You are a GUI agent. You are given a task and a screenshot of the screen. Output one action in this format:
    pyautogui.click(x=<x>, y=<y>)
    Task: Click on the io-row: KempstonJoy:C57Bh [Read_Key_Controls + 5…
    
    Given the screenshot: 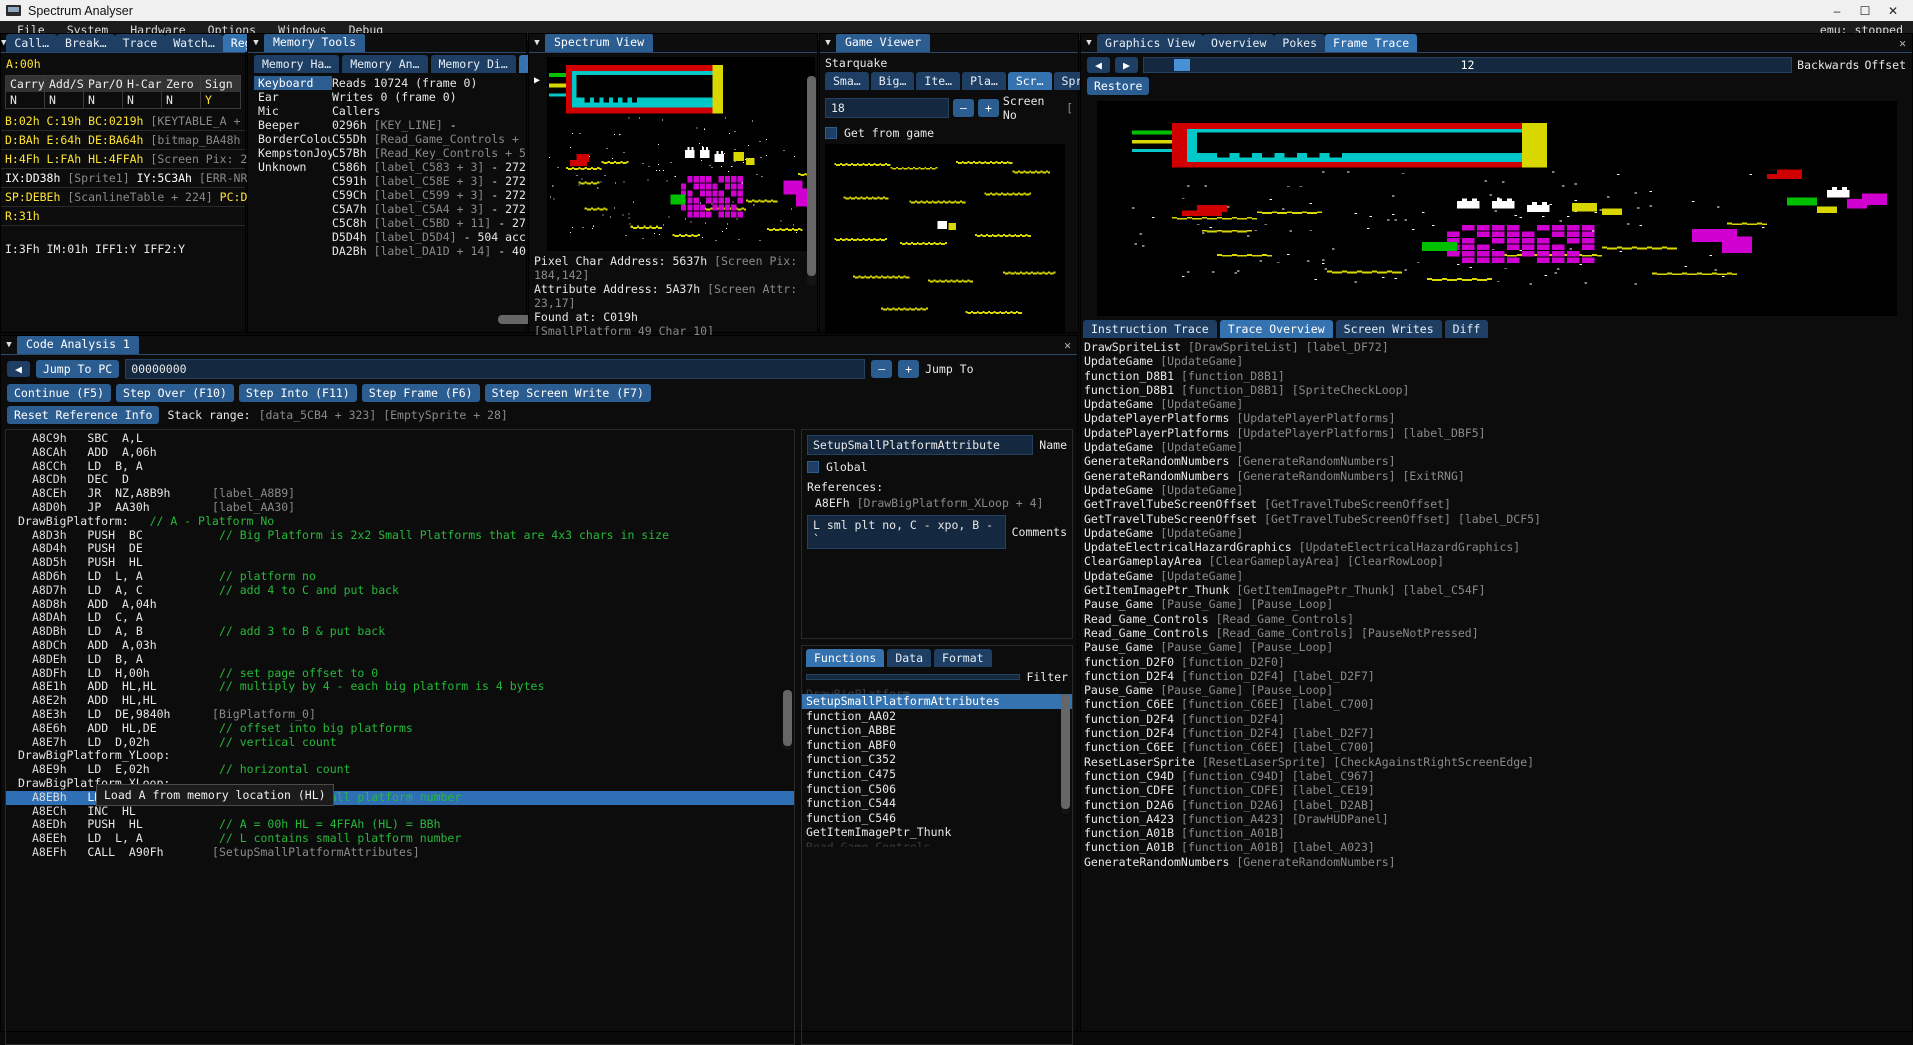 What is the action you would take?
    pyautogui.click(x=390, y=153)
    